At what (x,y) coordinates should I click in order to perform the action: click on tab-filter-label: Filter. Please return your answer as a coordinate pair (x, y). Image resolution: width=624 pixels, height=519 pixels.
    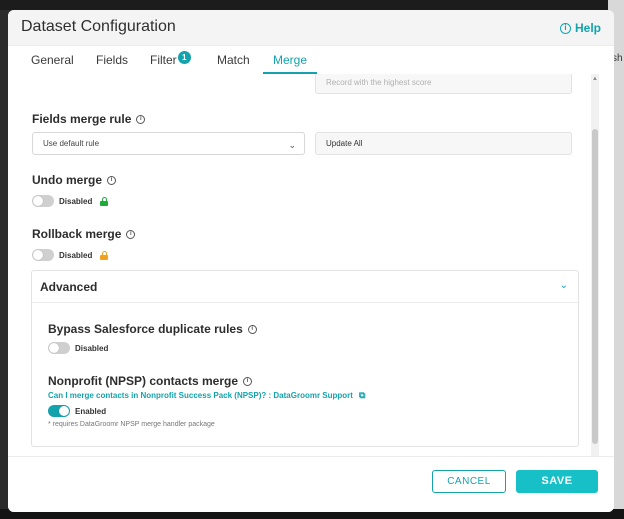
    Looking at the image, I should click on (163, 60).